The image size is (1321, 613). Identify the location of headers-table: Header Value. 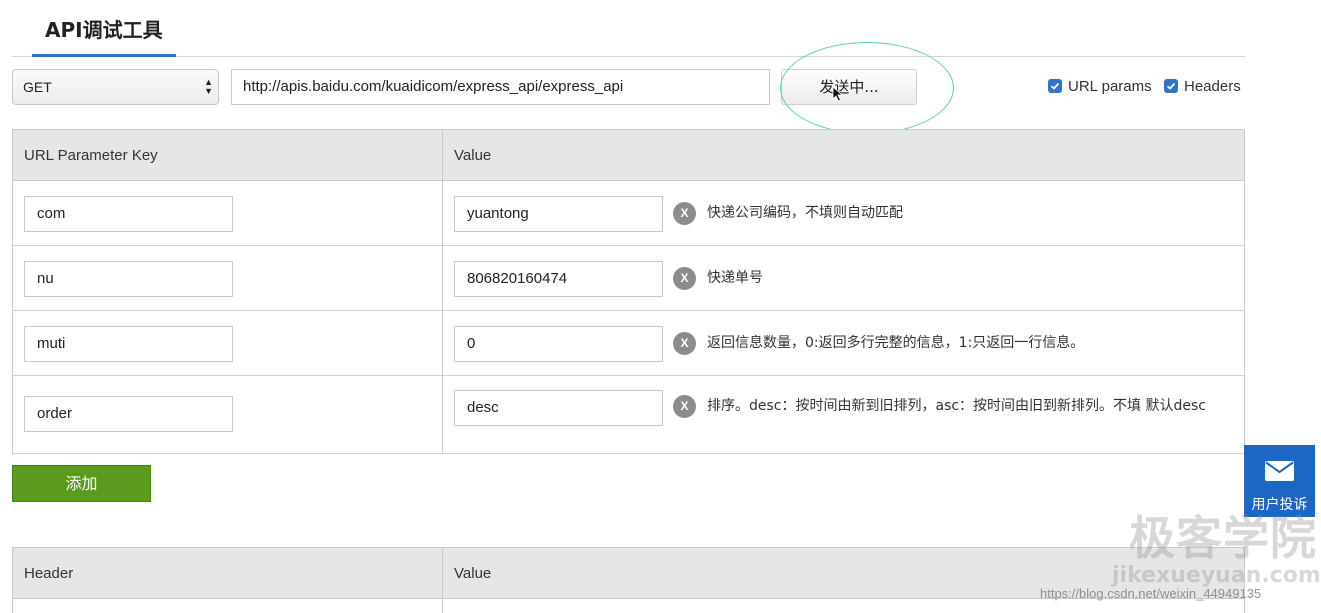
(628, 580).